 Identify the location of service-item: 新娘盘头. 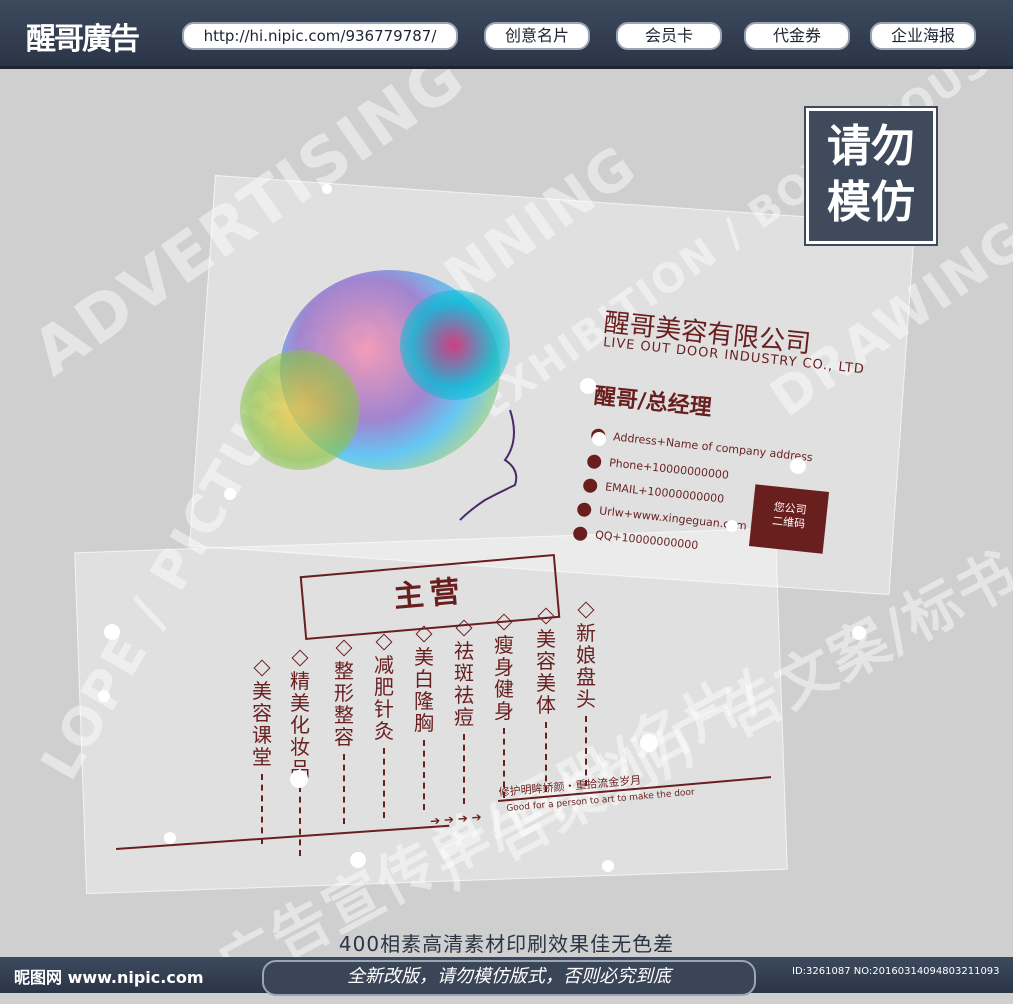
(586, 693).